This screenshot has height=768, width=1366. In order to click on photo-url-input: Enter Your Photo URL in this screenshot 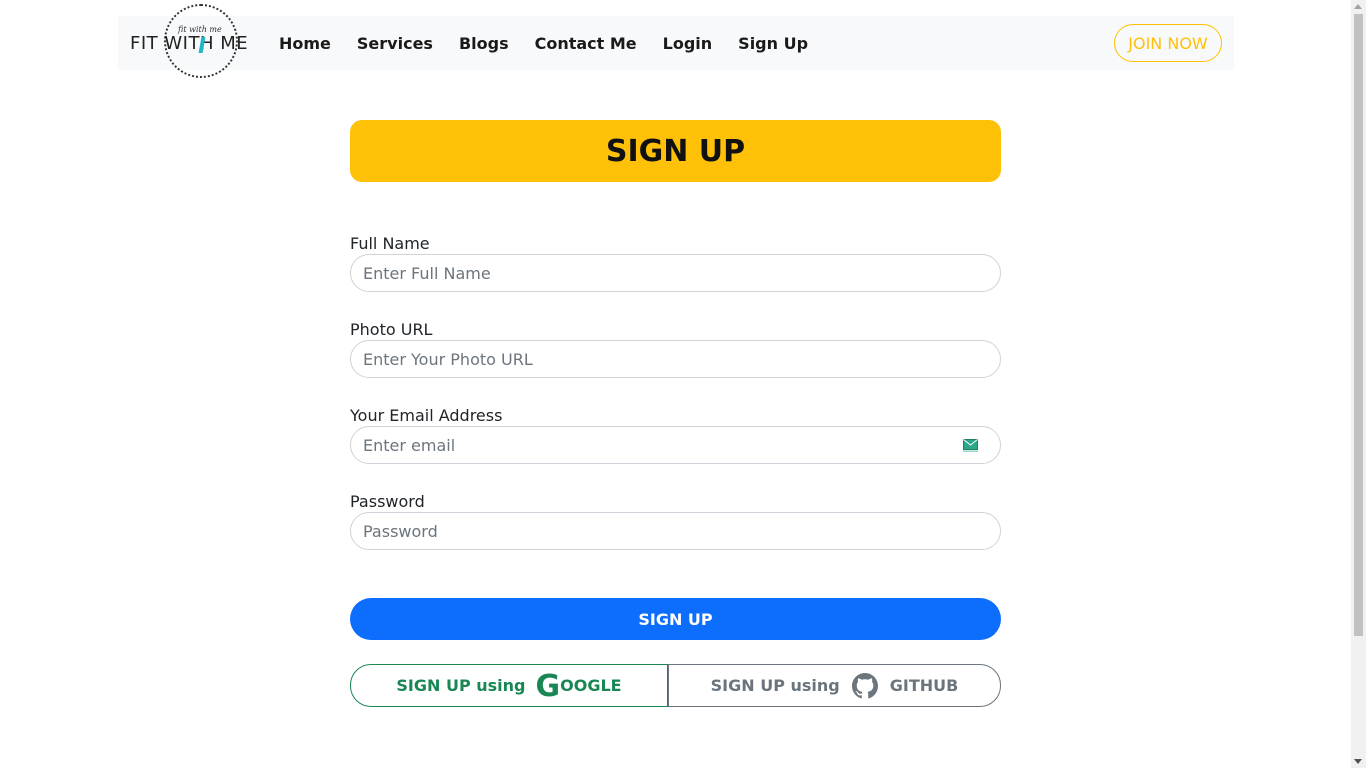, I will do `click(675, 359)`.